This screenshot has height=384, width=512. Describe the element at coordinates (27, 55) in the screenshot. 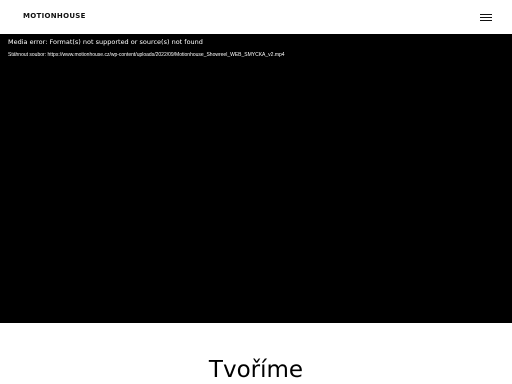

I see `download-label: Stáhnout soubor:` at that location.